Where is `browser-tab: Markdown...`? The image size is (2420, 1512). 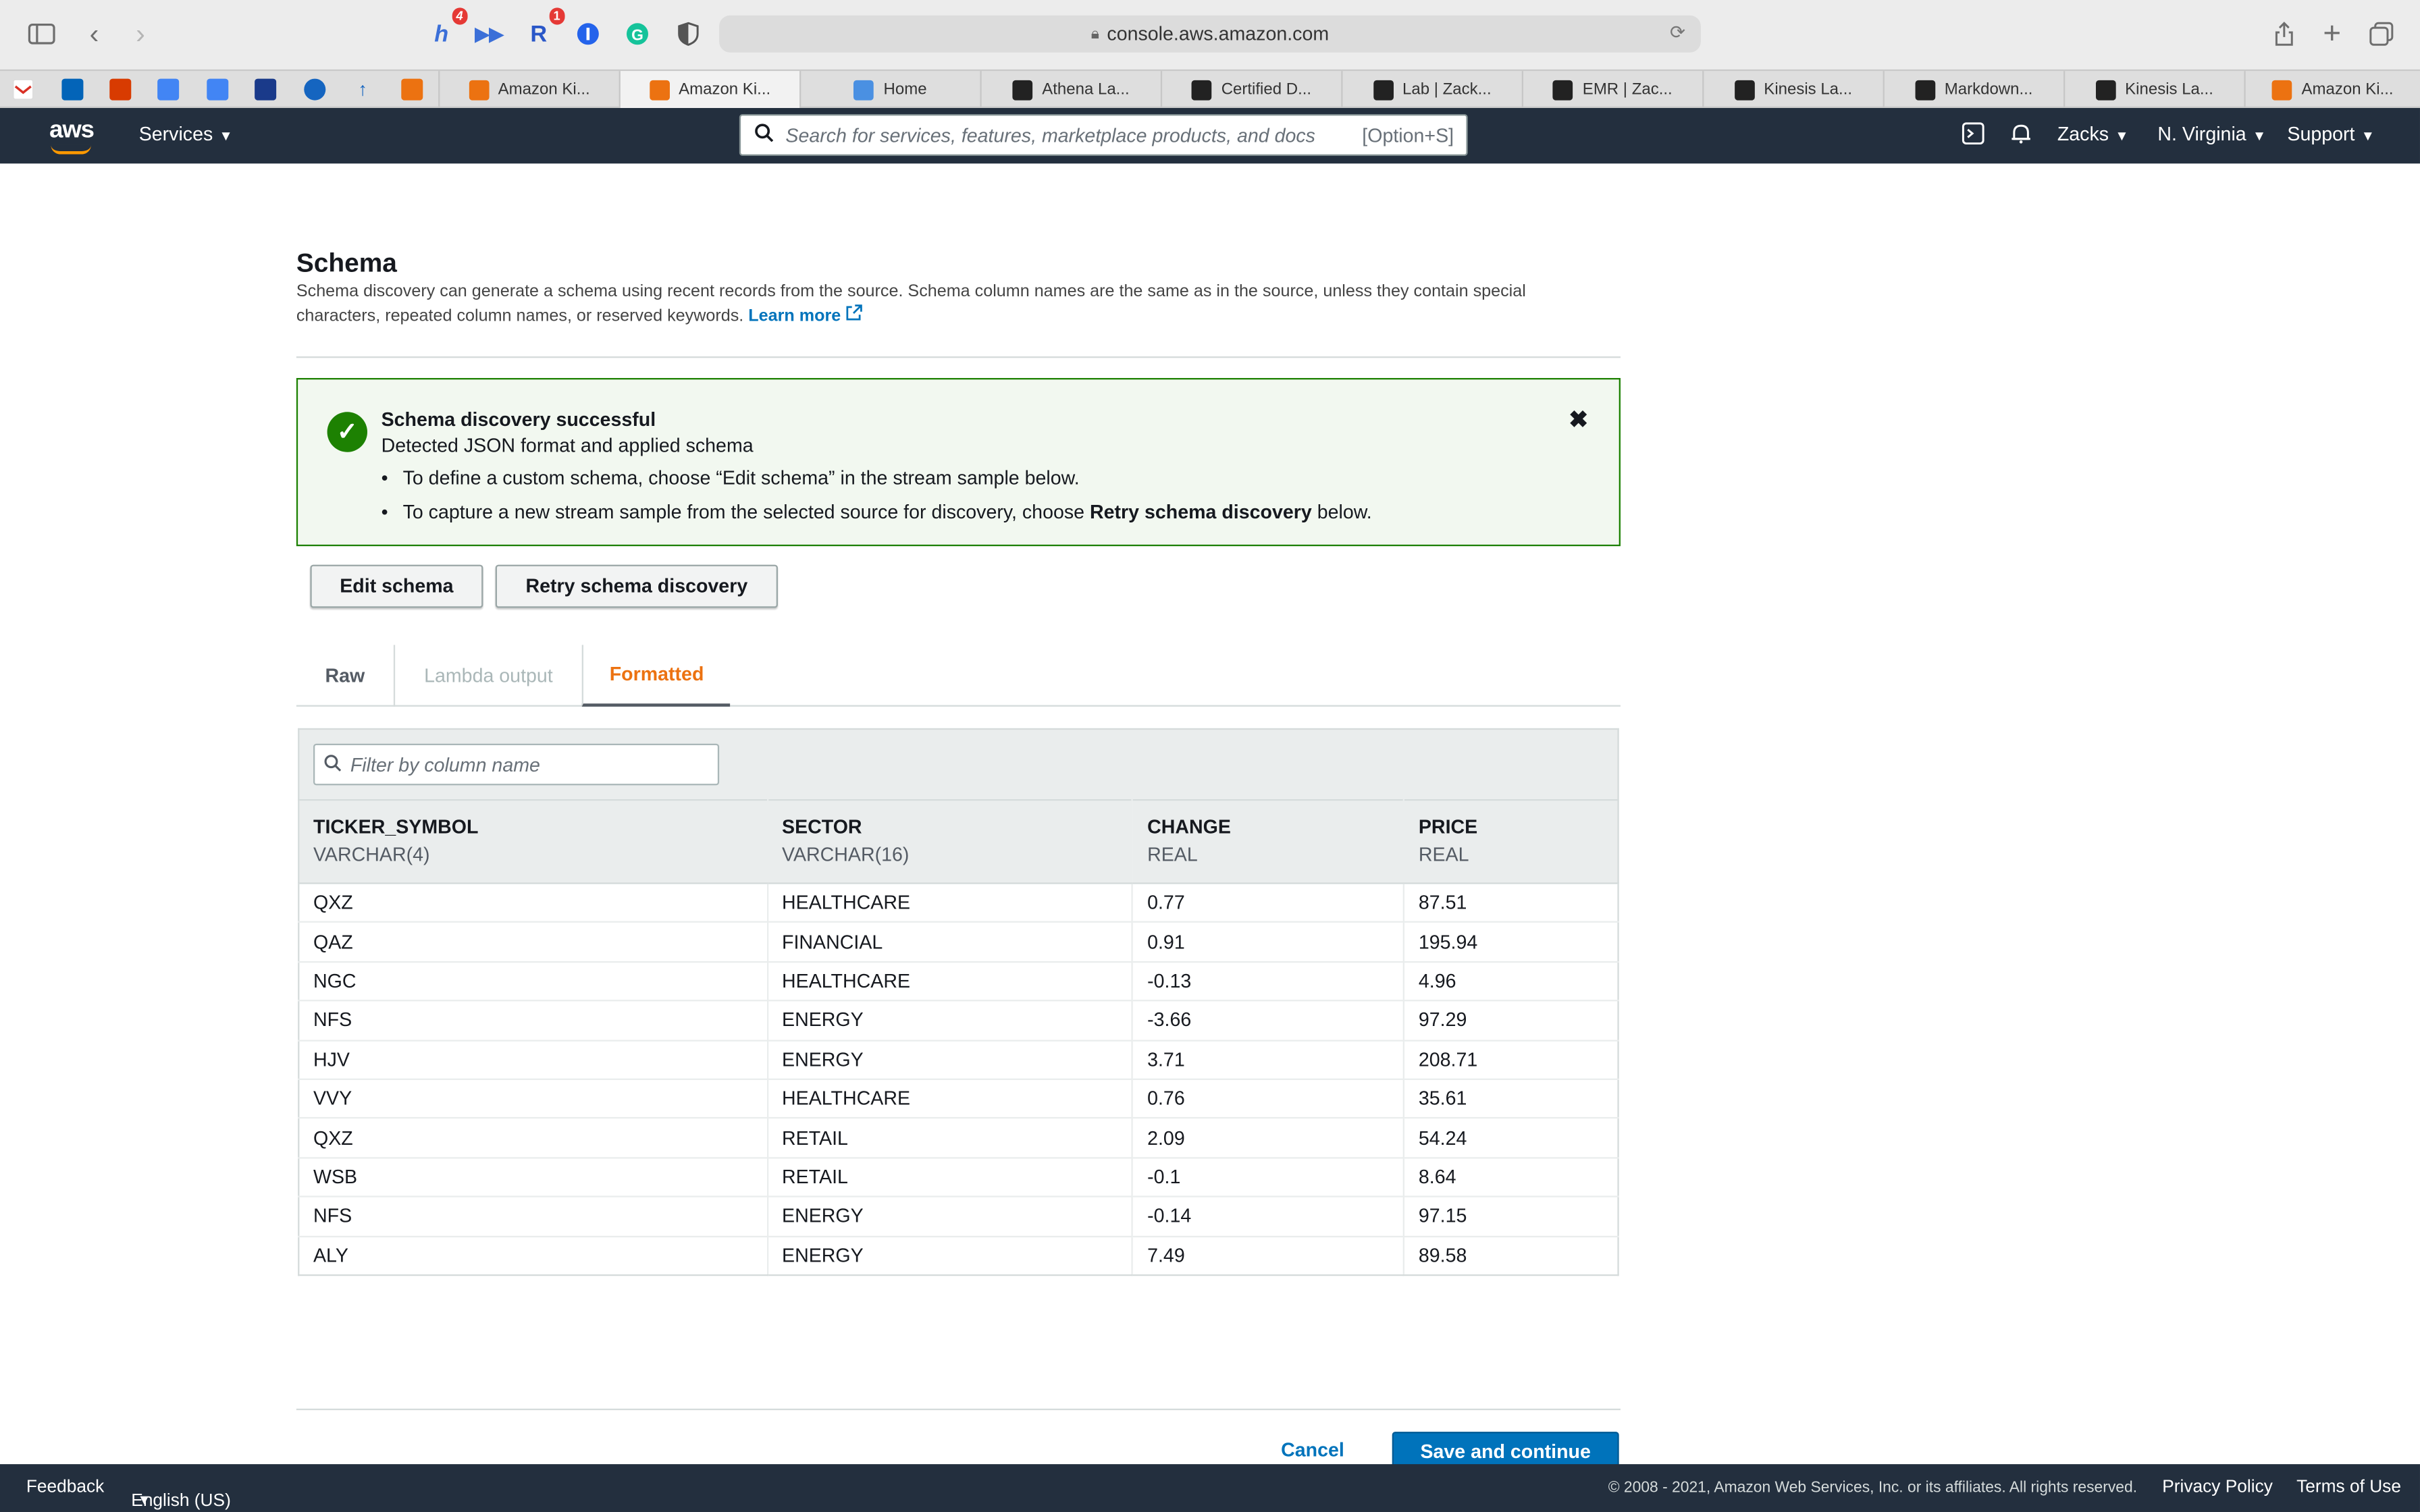 browser-tab: Markdown... is located at coordinates (1973, 89).